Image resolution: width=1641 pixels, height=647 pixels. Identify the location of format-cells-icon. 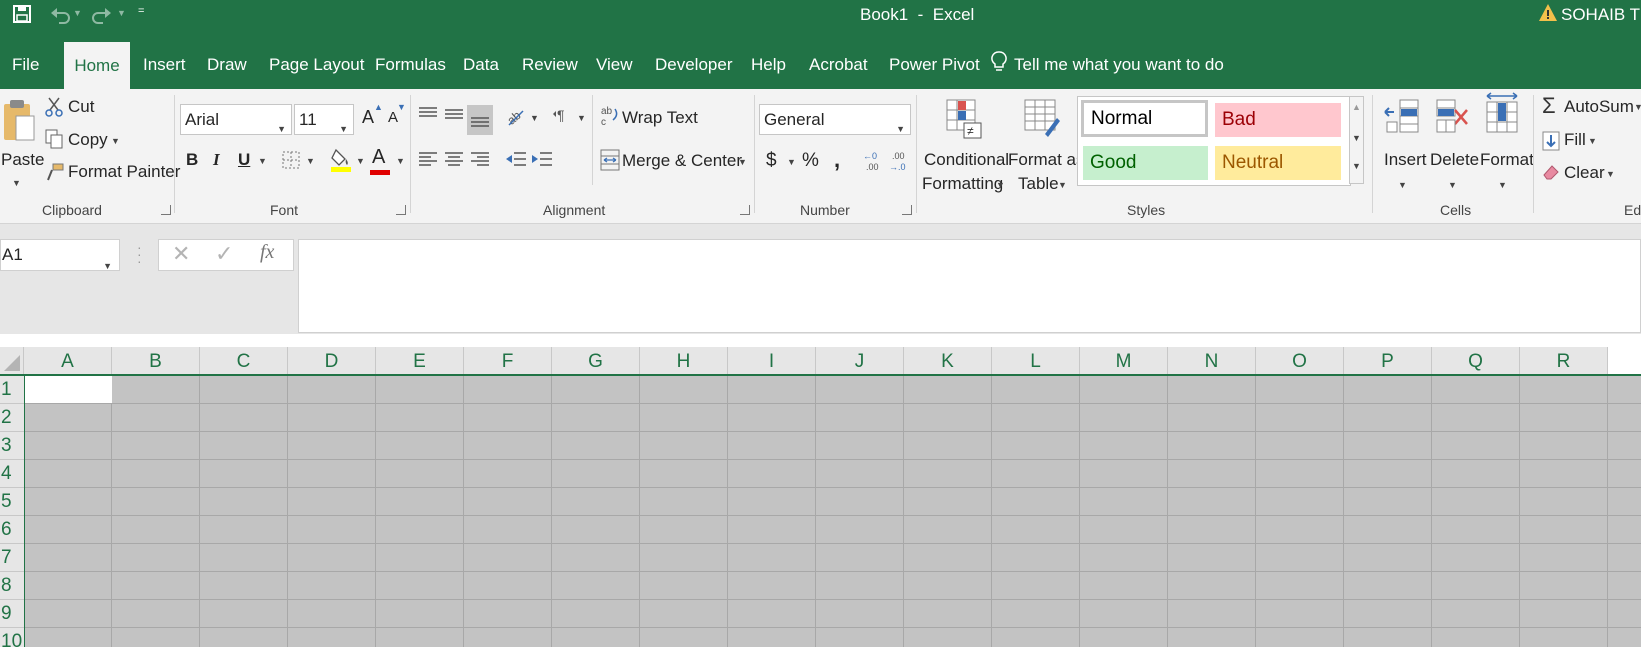
(1502, 114).